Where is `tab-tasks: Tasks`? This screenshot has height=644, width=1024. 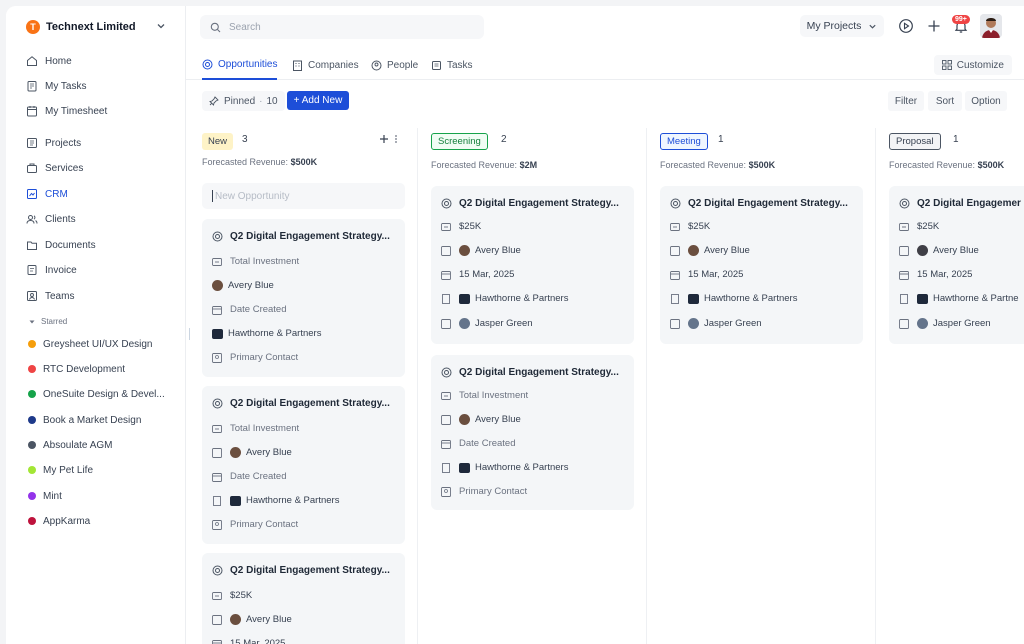
tab-tasks: Tasks is located at coordinates (452, 65).